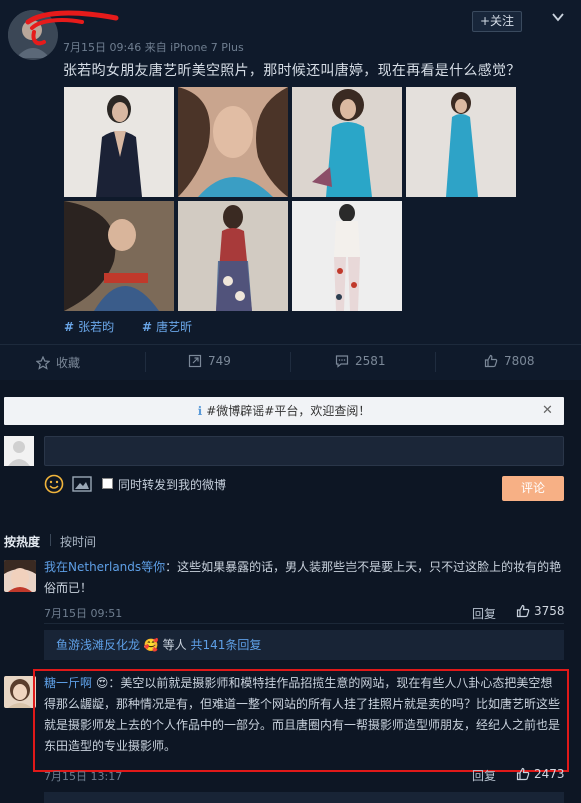 This screenshot has width=581, height=803. I want to click on notice-banner: ℹ #微博辟谣#平台，欢迎查阅！, so click(284, 411).